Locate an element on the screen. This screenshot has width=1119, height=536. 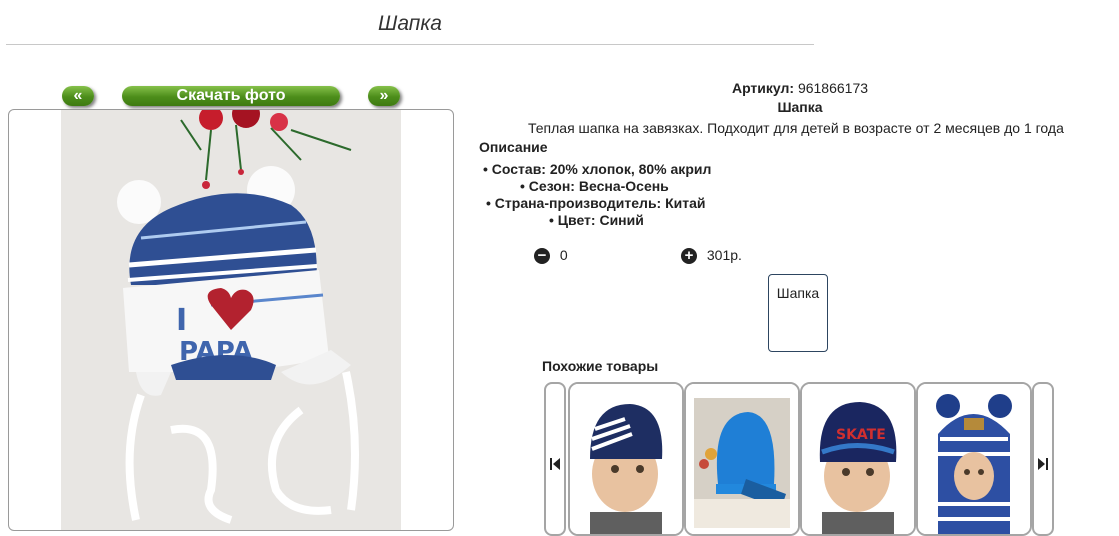
plus-icon: + is located at coordinates (689, 256).